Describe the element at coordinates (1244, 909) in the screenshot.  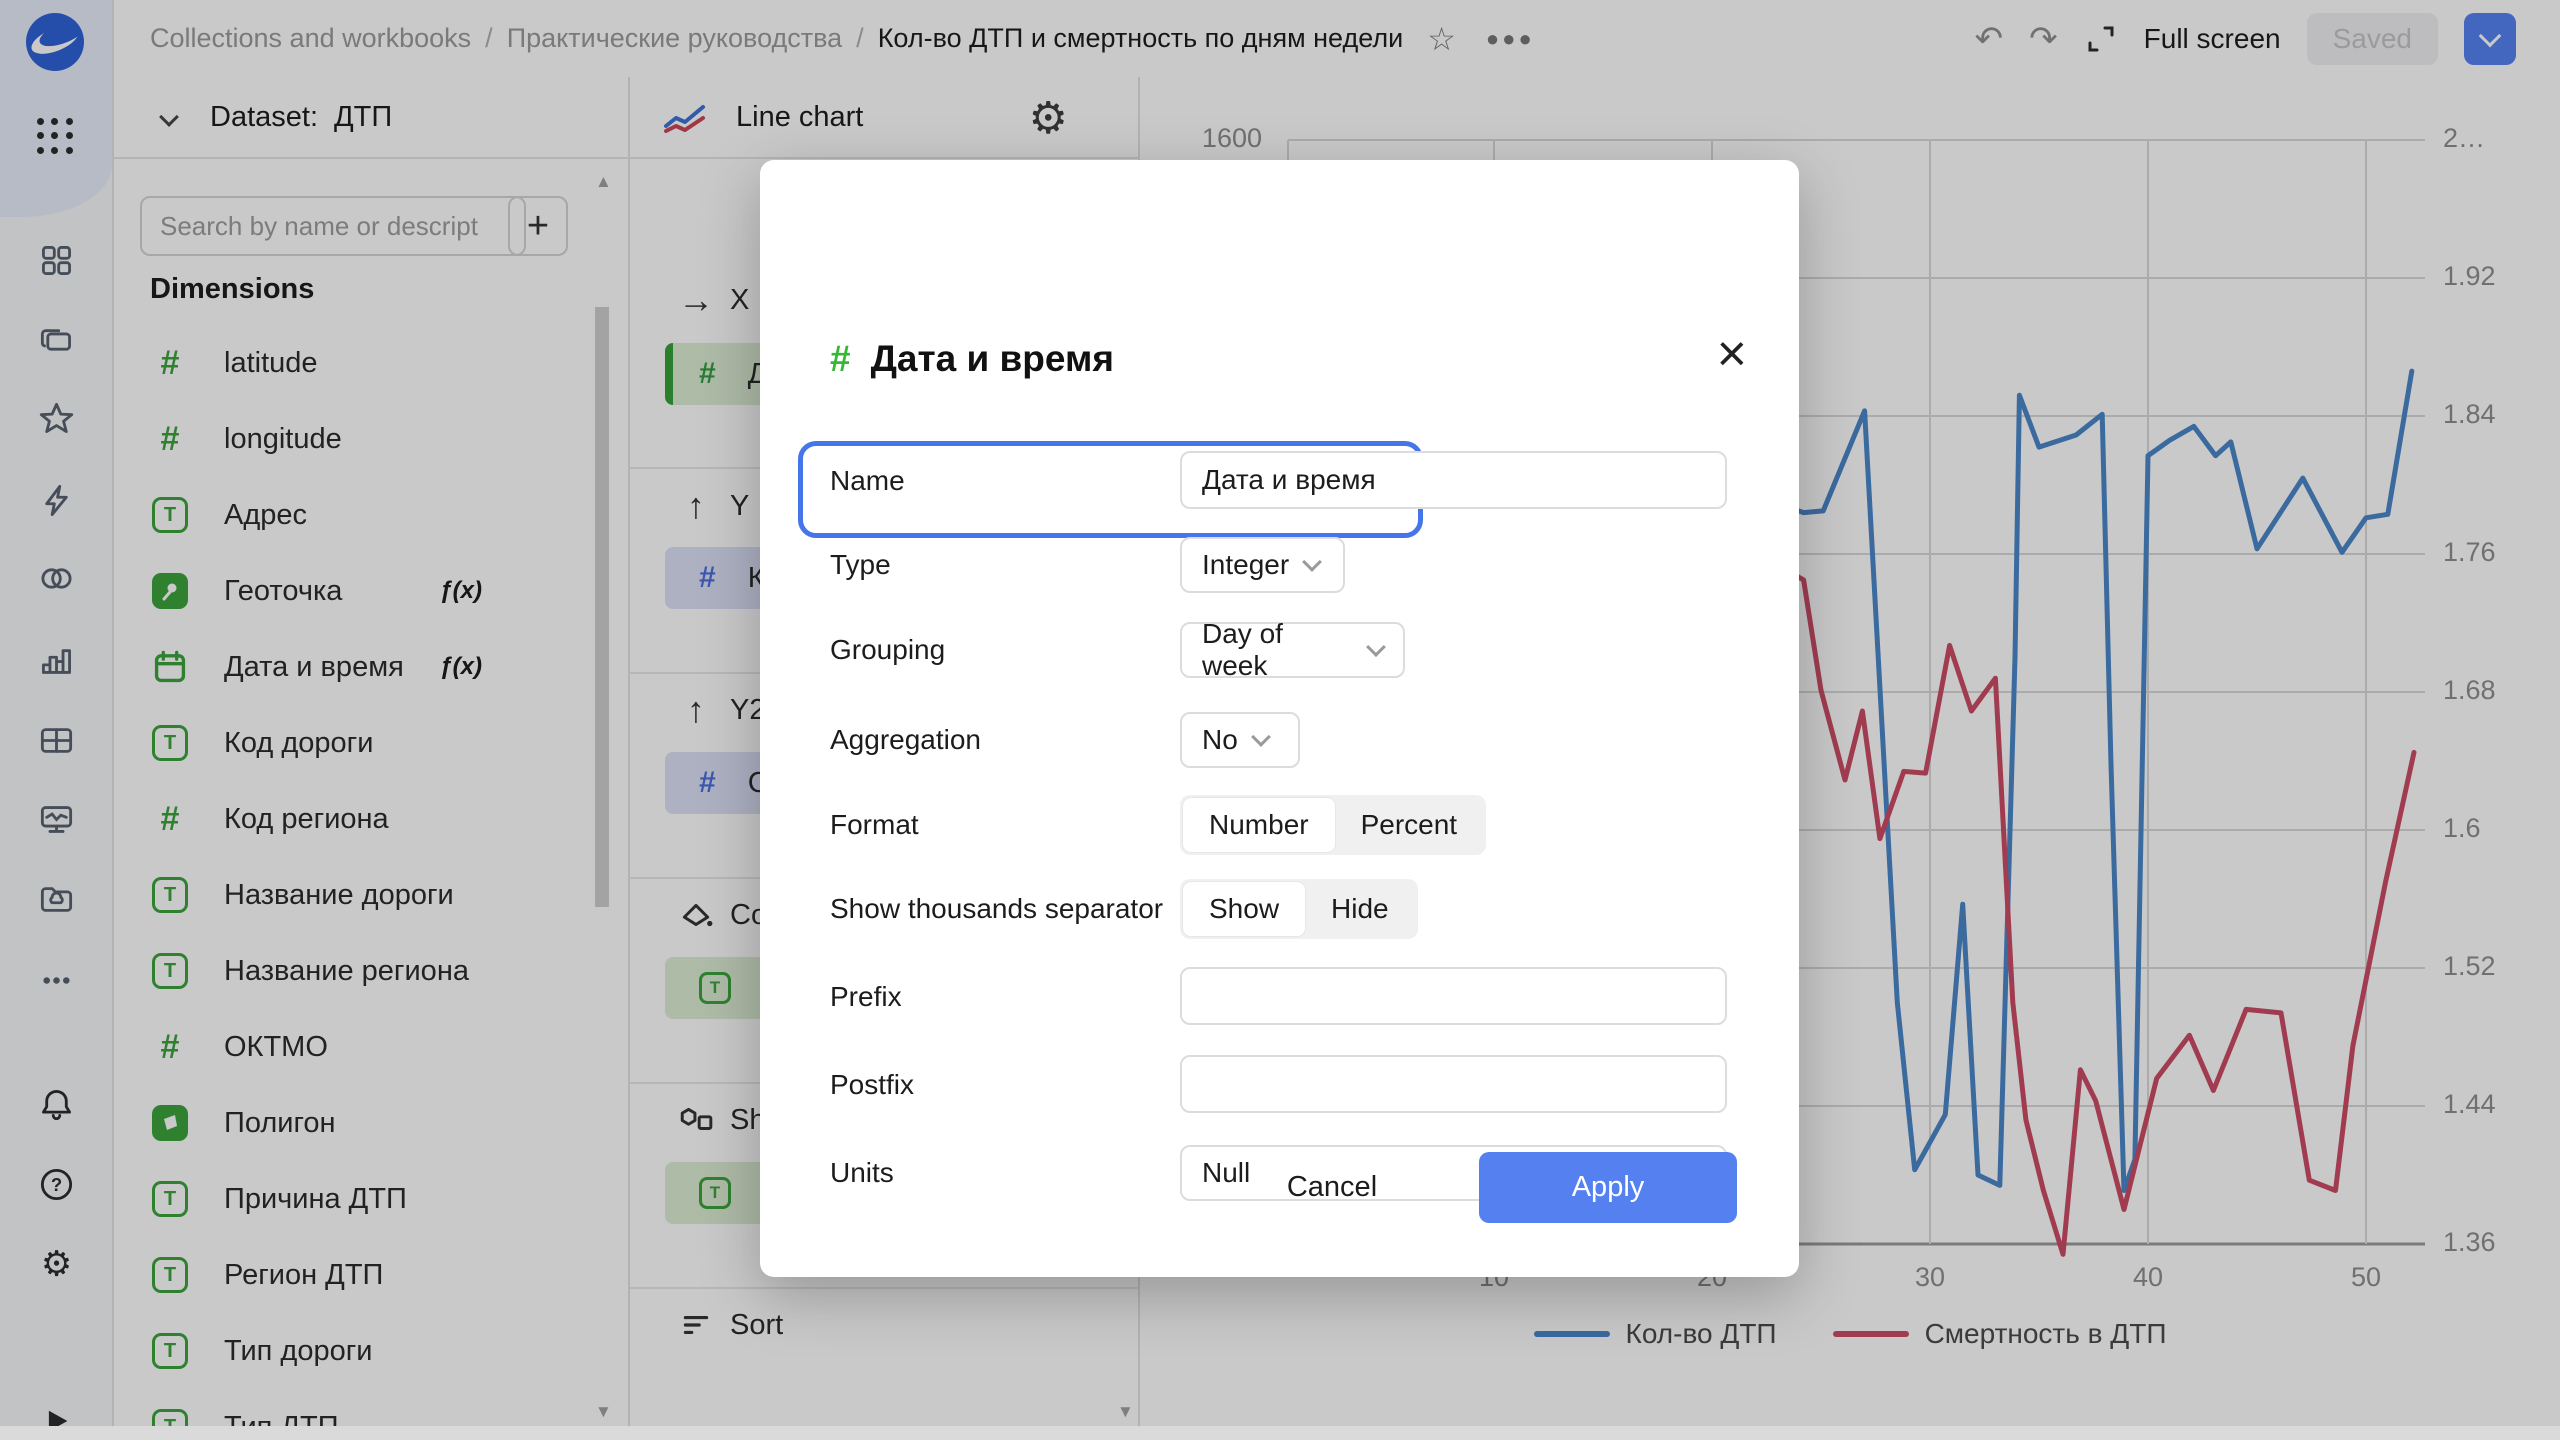
I see `segment-option: Show` at that location.